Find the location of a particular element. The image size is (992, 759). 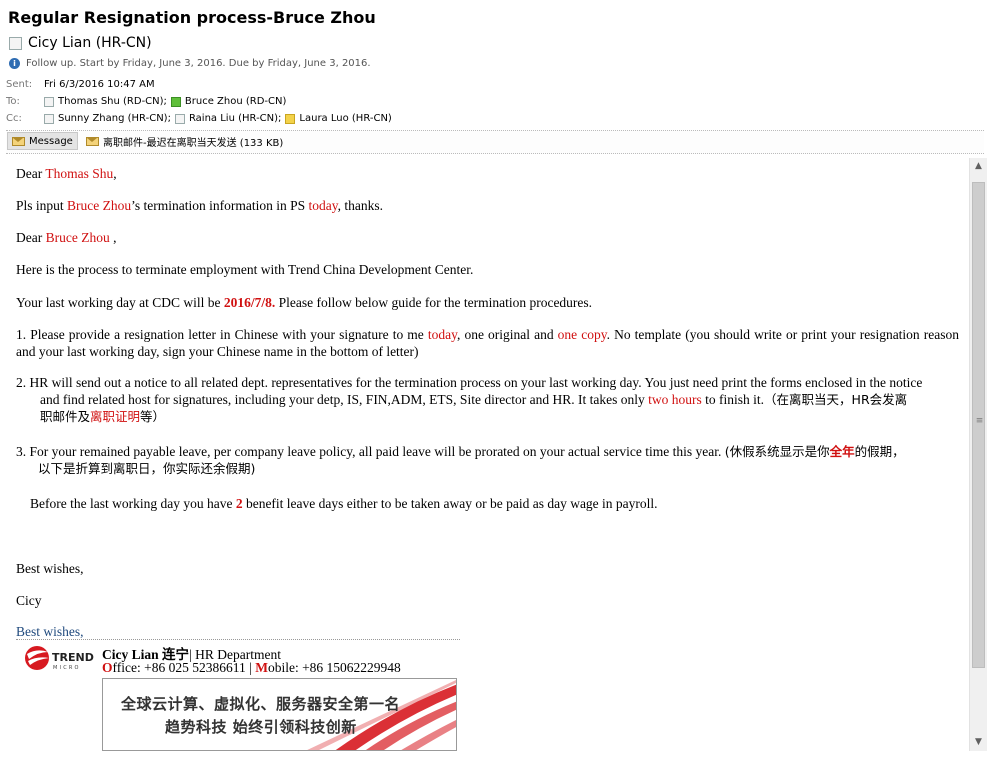

recipient-thomas-shu: Thomas Shu (RD-CN); is located at coordinates (105, 101).